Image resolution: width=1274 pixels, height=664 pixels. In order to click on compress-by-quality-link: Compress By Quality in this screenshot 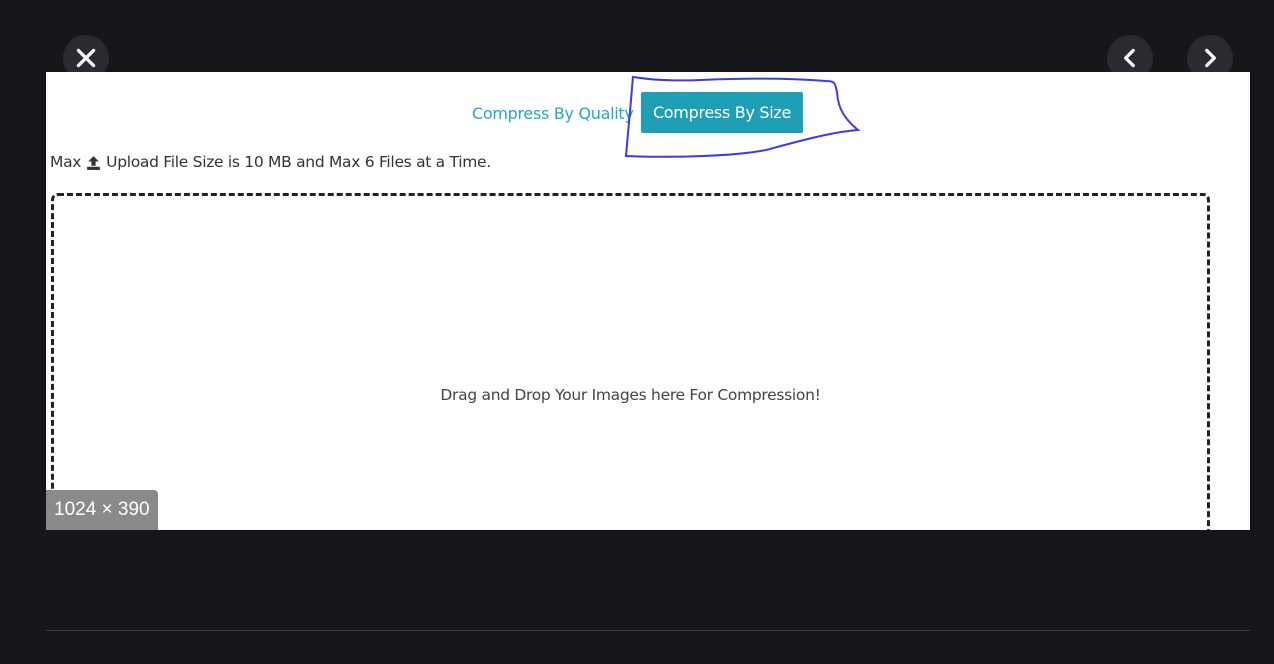, I will do `click(553, 113)`.